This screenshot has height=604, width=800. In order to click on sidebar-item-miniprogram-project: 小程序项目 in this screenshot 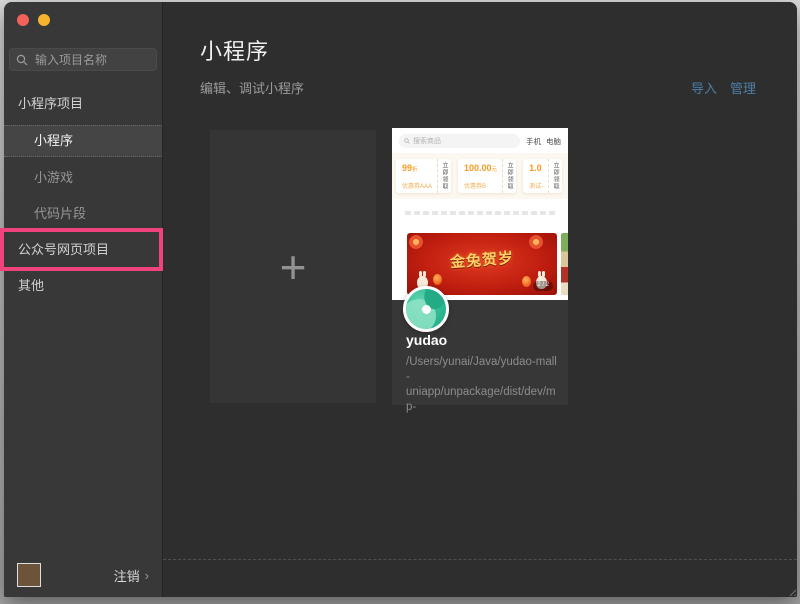, I will do `click(83, 104)`.